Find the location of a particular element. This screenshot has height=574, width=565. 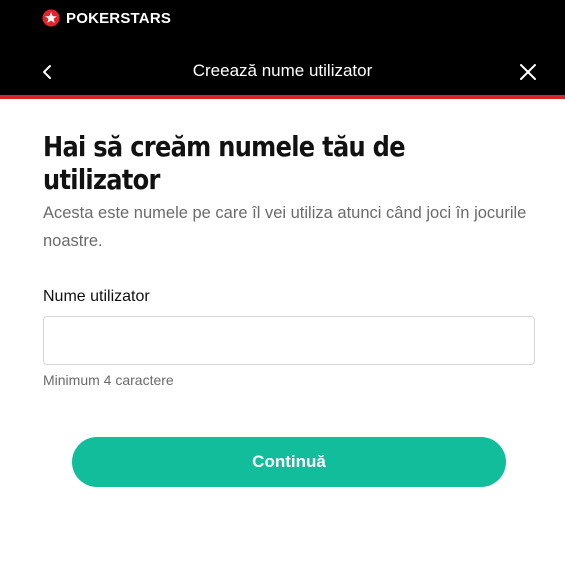

chevron-left-icon is located at coordinates (48, 72).